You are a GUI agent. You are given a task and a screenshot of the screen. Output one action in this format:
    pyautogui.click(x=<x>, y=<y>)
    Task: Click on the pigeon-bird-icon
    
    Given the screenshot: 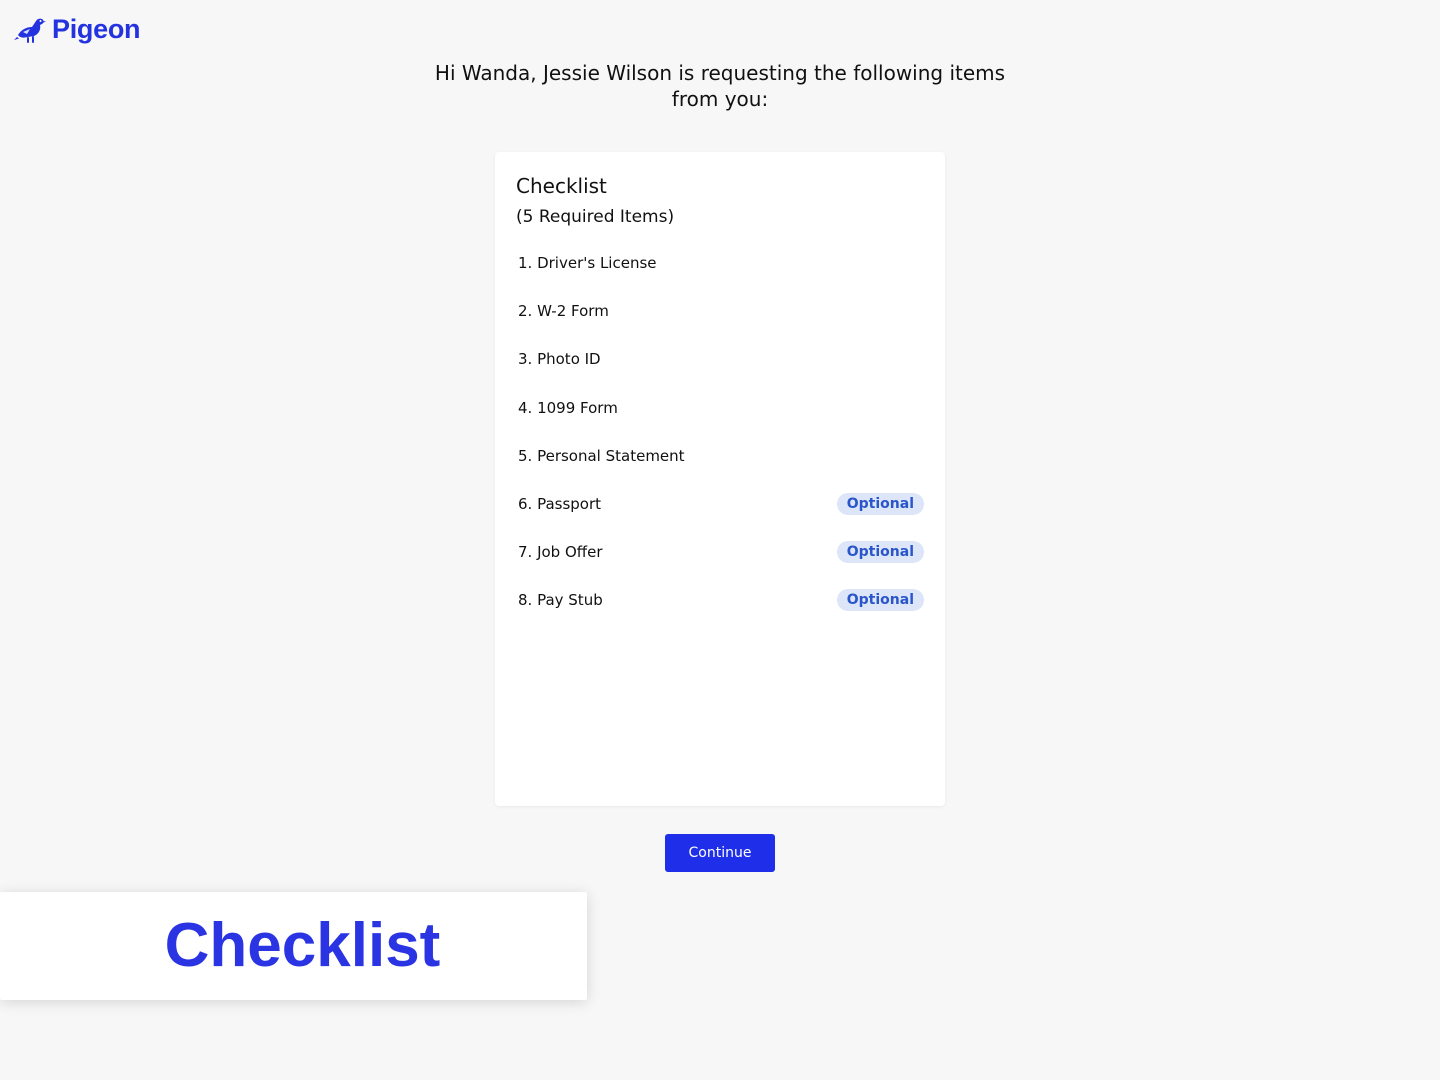 What is the action you would take?
    pyautogui.click(x=30, y=30)
    